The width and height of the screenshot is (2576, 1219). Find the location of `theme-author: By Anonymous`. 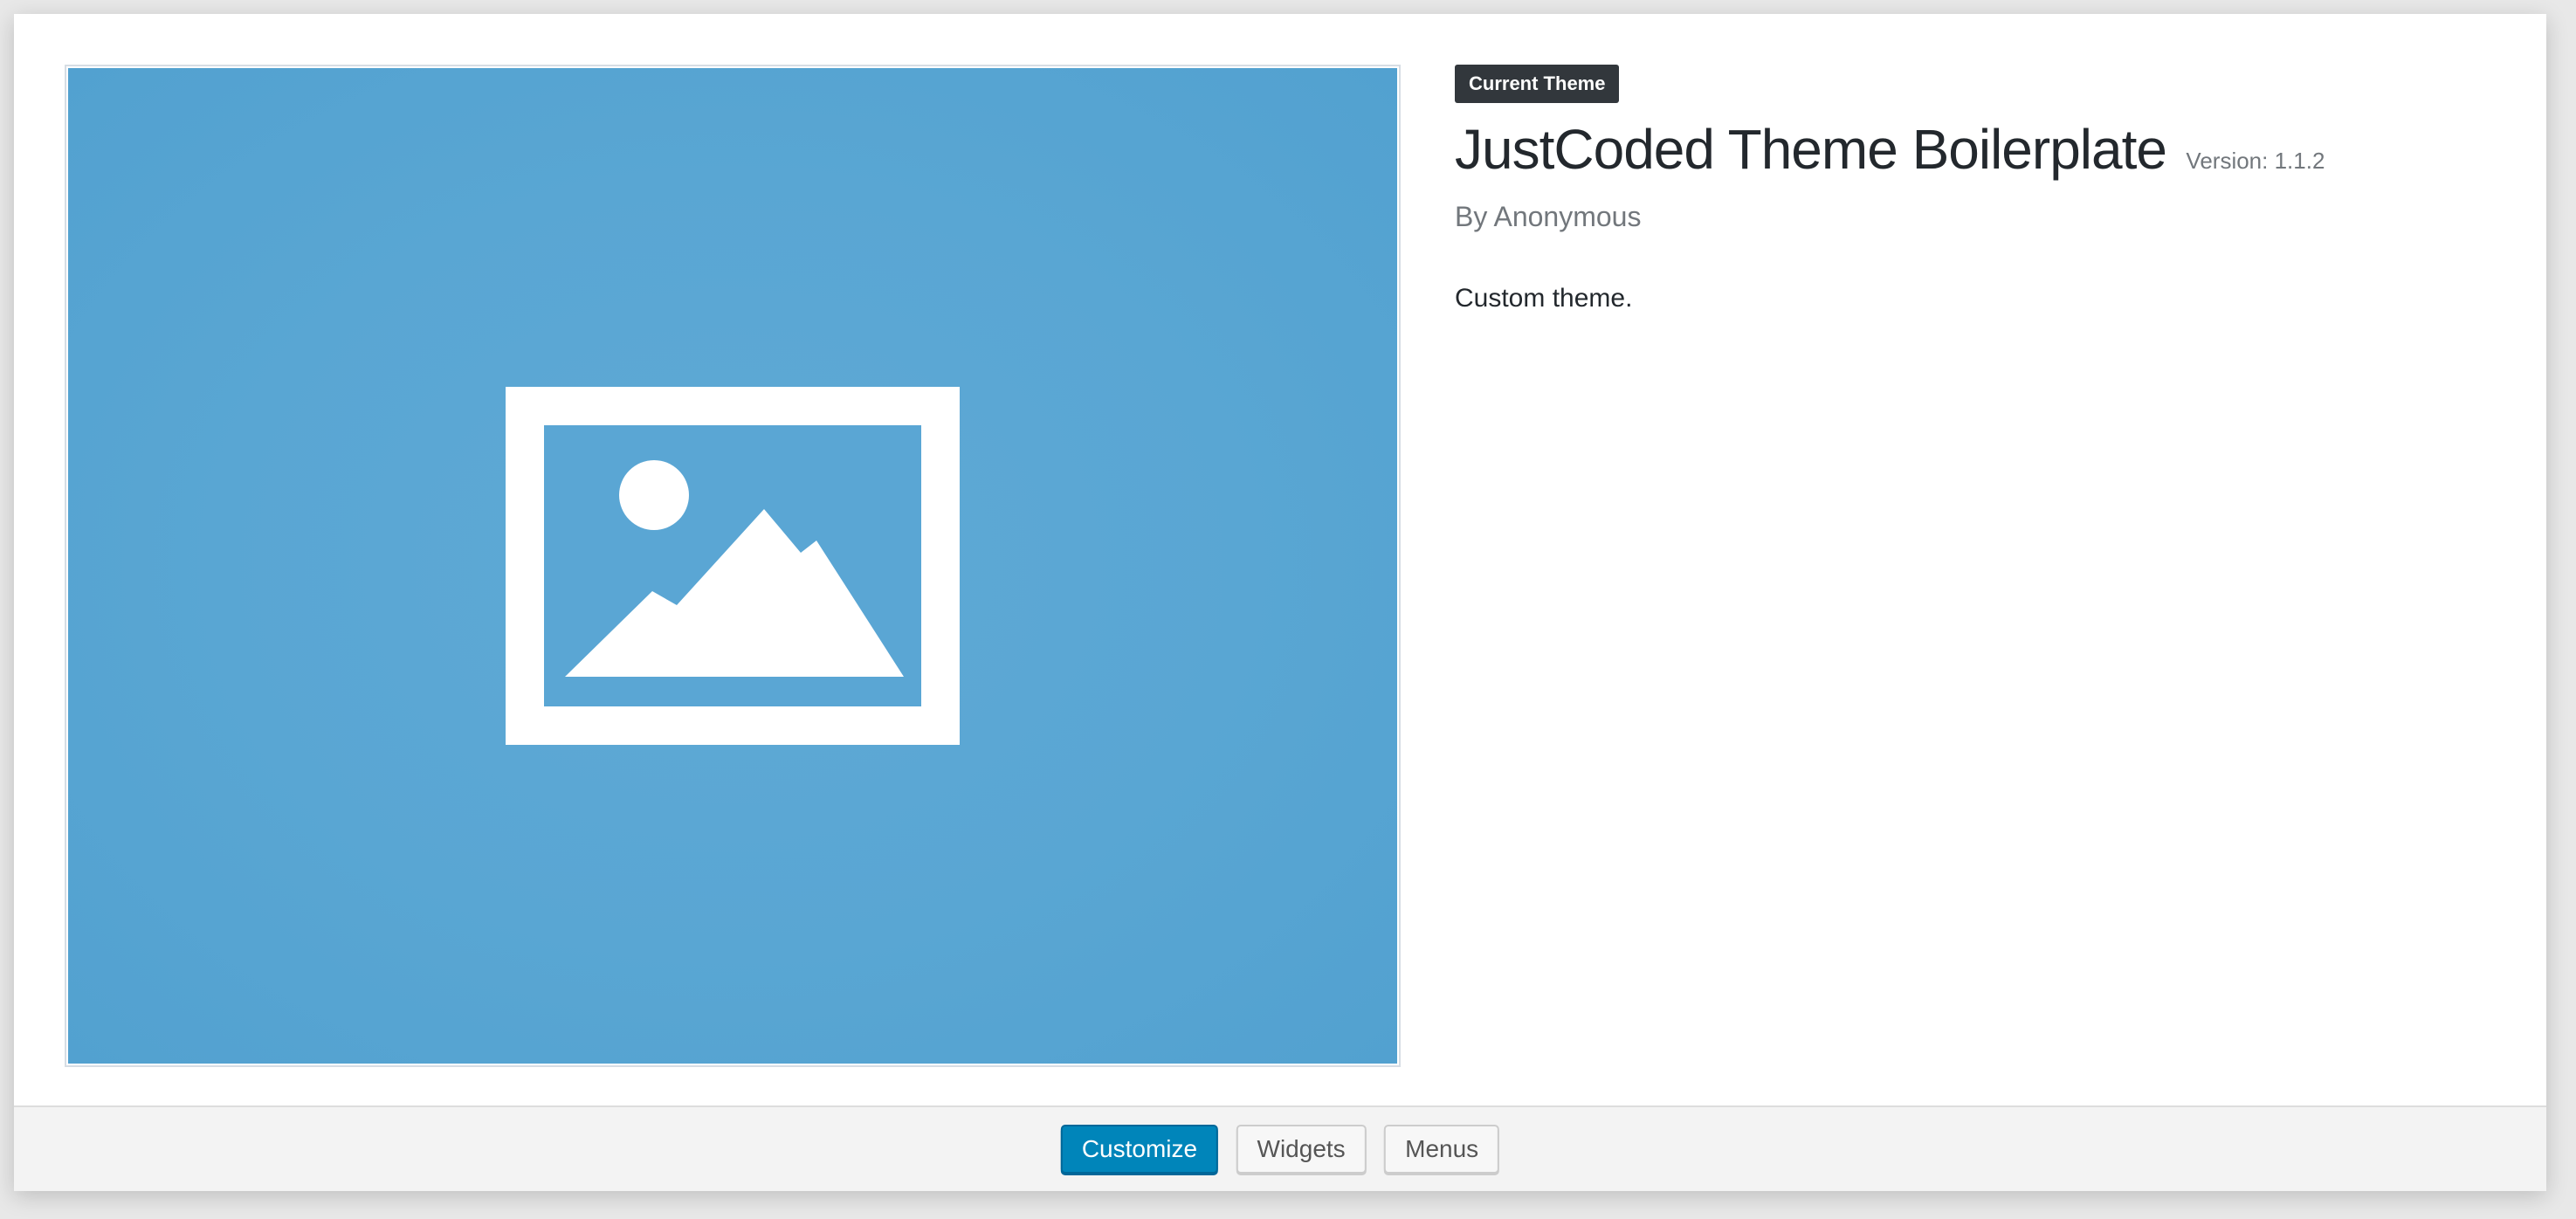

theme-author: By Anonymous is located at coordinates (1548, 216).